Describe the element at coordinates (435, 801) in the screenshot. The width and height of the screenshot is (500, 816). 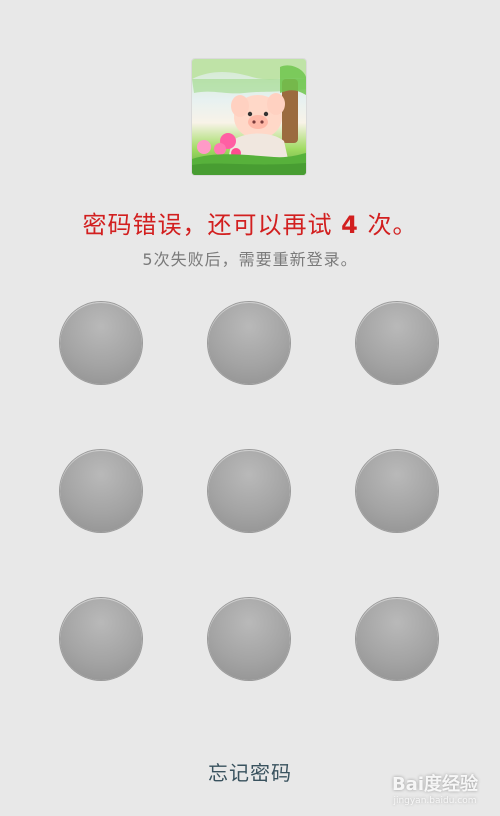
I see `watermark-subtext: jingyan.baidu.com` at that location.